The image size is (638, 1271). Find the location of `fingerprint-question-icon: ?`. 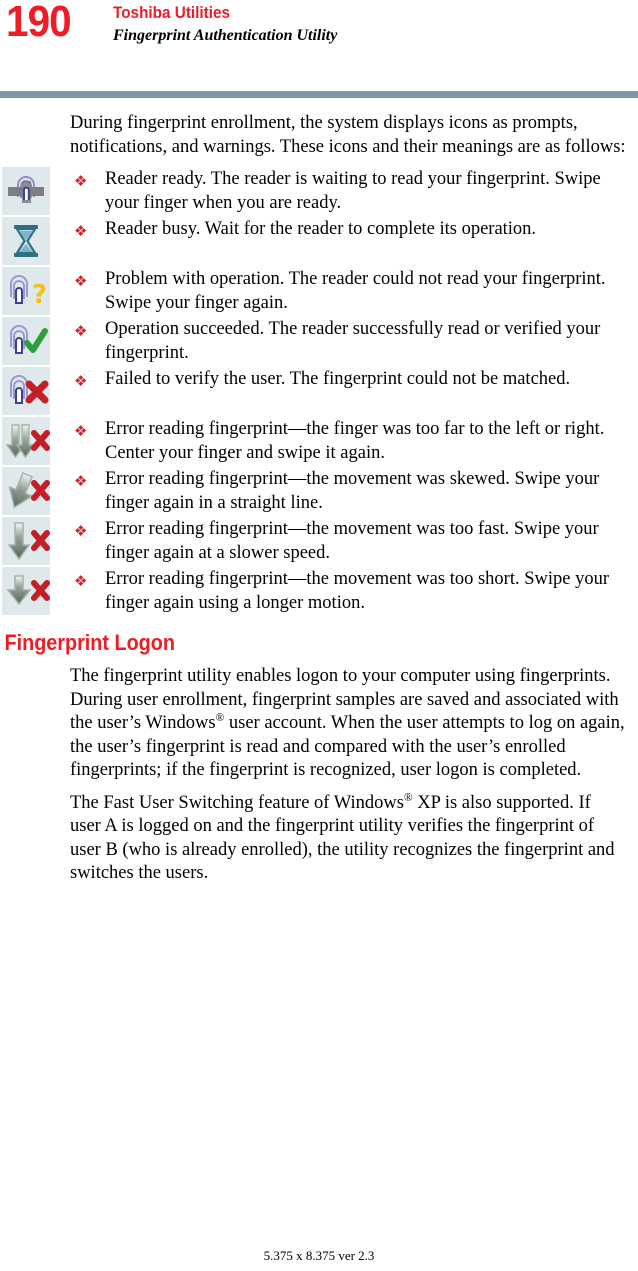

fingerprint-question-icon: ? is located at coordinates (26, 291).